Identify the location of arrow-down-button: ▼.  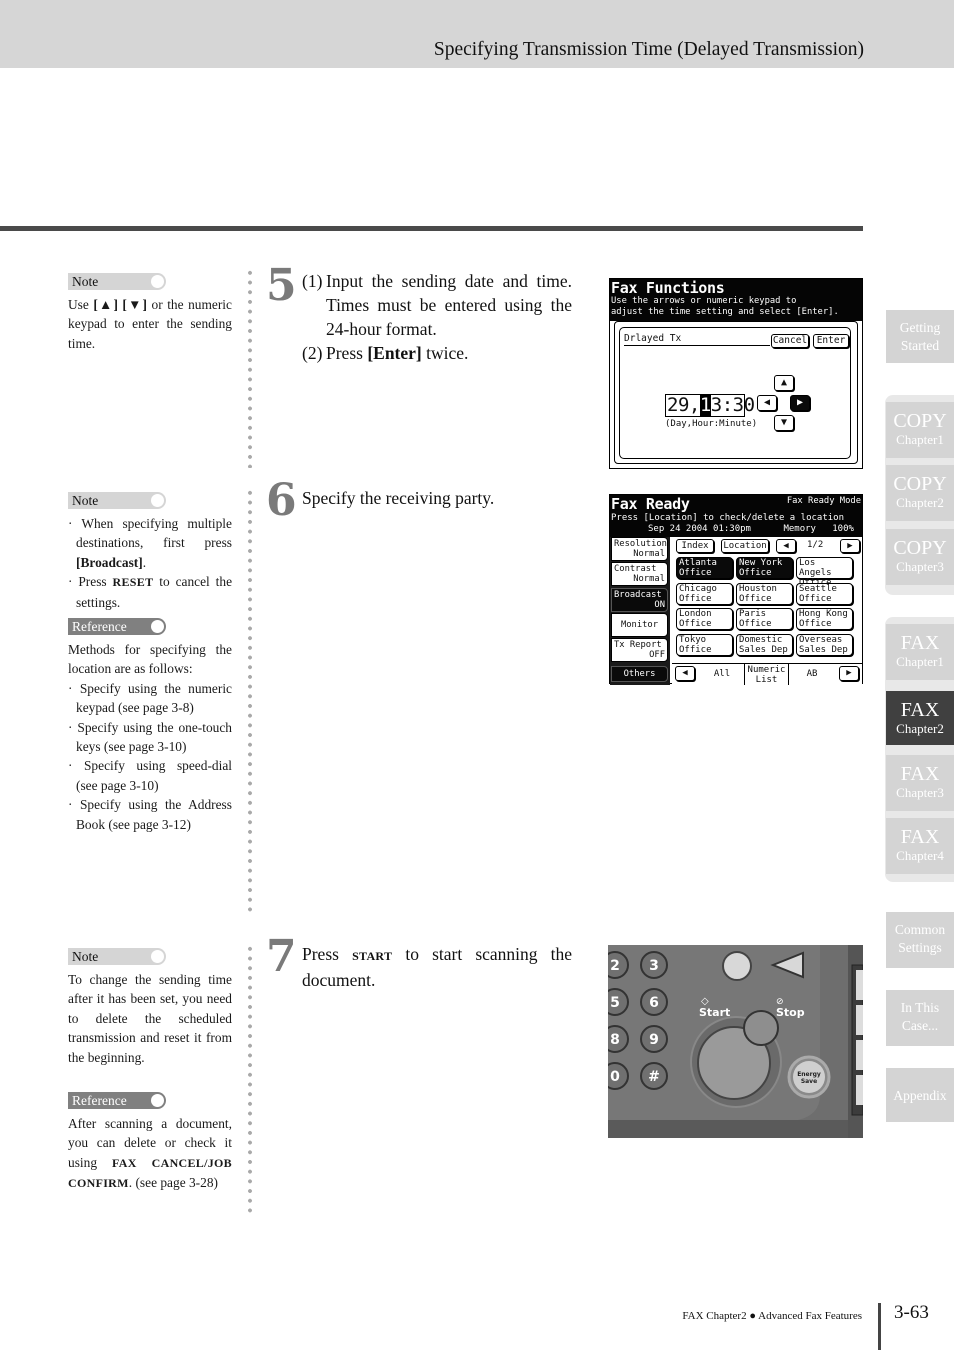
(784, 423).